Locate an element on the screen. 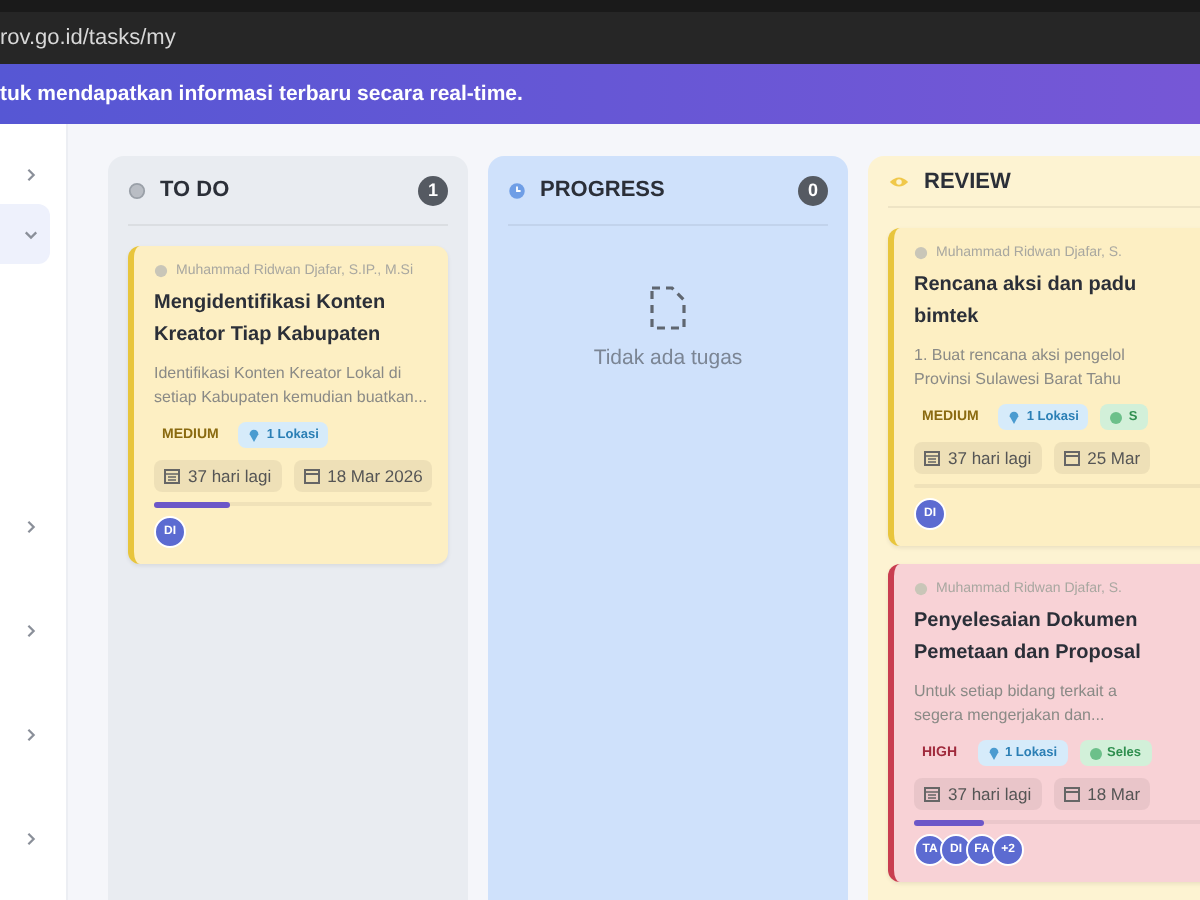 The width and height of the screenshot is (1200, 900). empty-document-icon is located at coordinates (668, 308).